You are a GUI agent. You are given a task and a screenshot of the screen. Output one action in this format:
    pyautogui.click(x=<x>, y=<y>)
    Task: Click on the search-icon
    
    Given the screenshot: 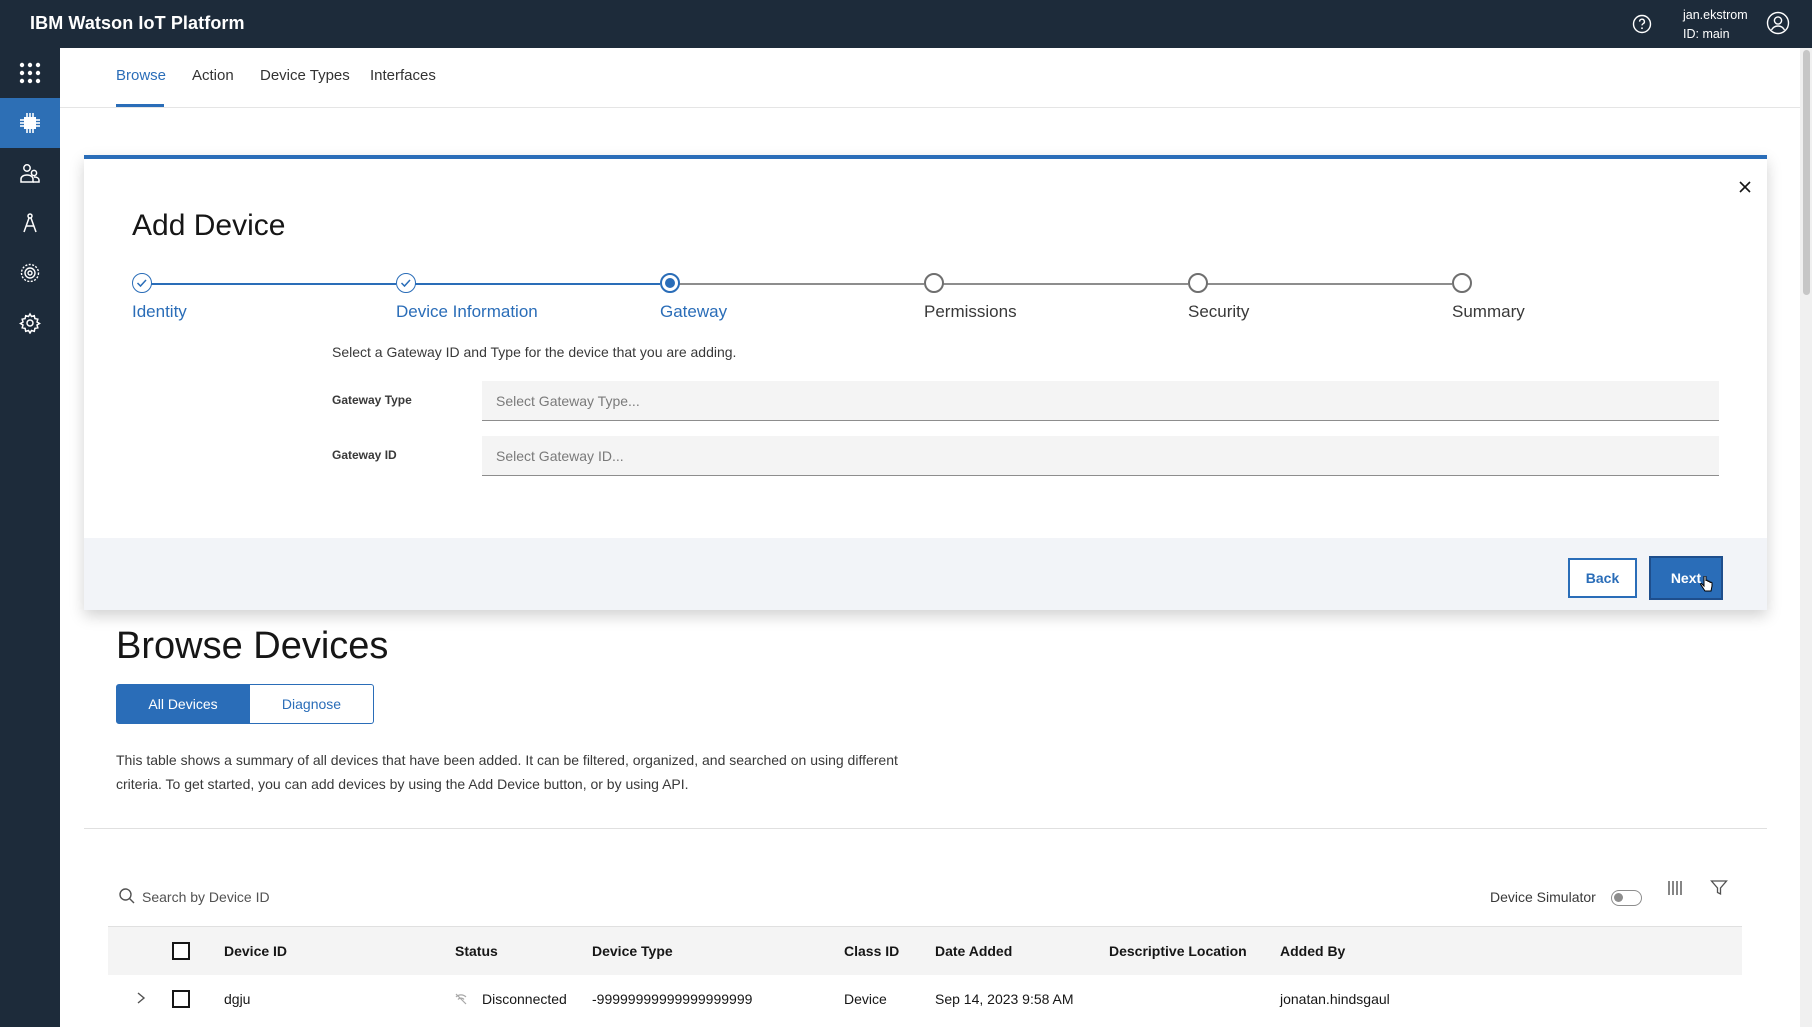 What is the action you would take?
    pyautogui.click(x=127, y=896)
    